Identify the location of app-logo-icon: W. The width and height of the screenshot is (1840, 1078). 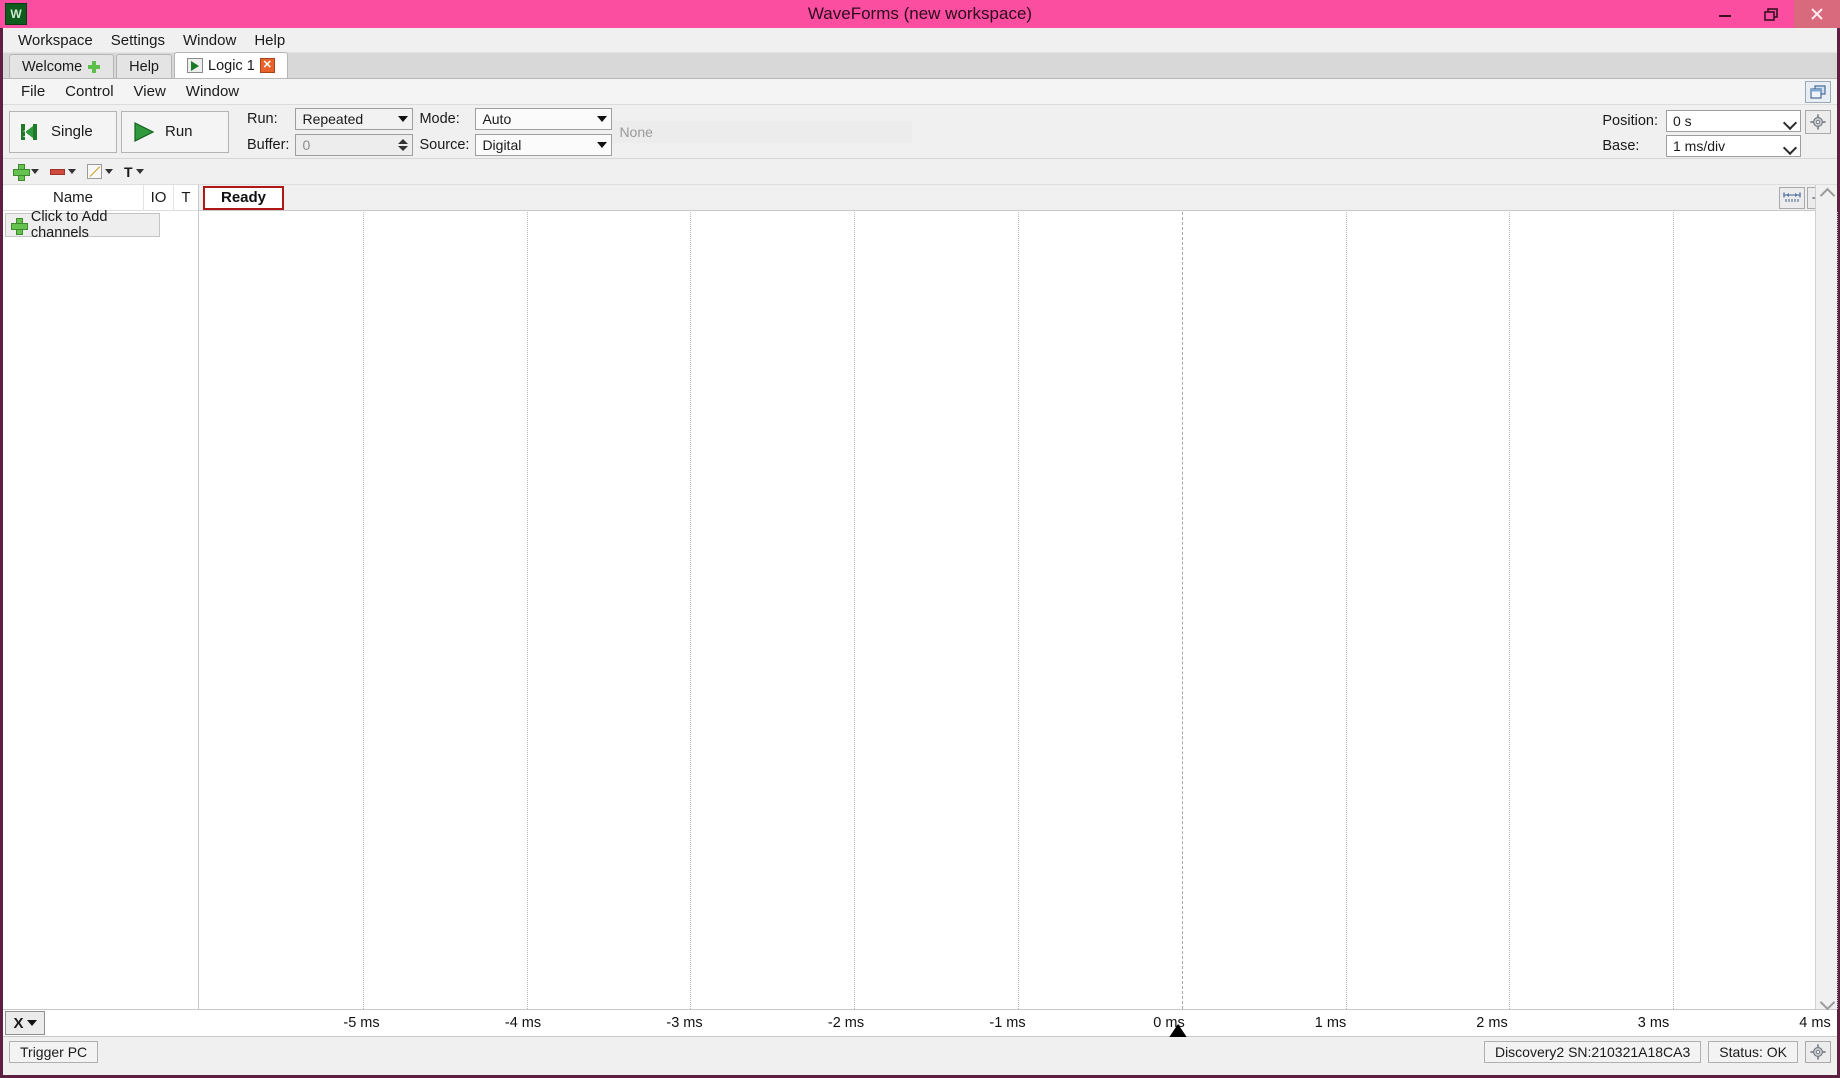
(16, 14).